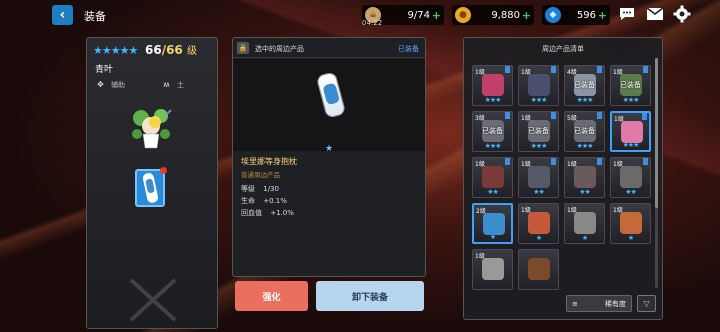 The height and width of the screenshot is (332, 720). Describe the element at coordinates (260, 175) in the screenshot. I see `item-category: 普通周边产品` at that location.